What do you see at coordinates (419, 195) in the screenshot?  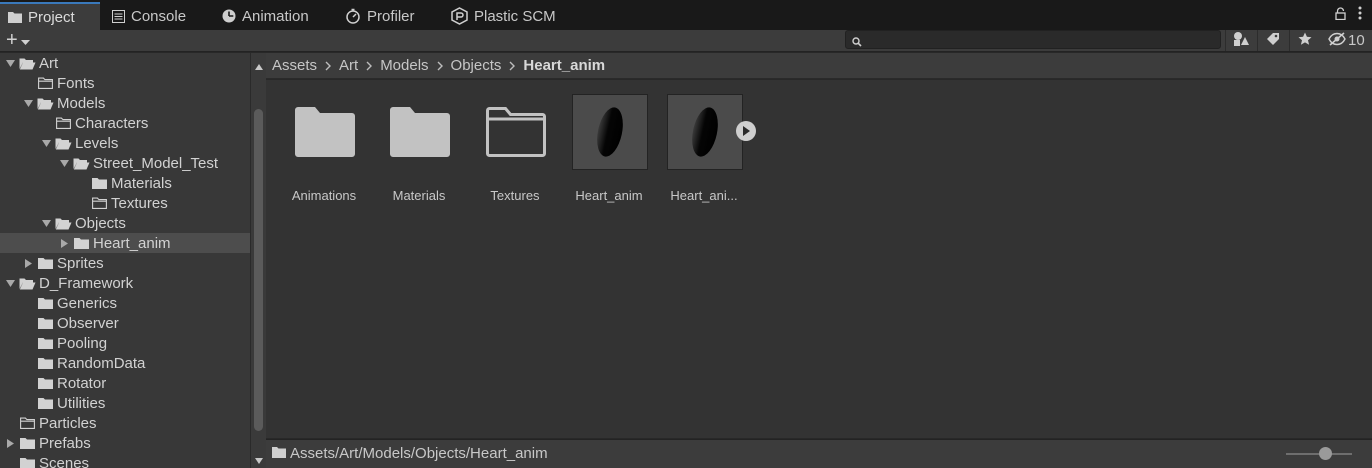 I see `asset-label: Materials` at bounding box center [419, 195].